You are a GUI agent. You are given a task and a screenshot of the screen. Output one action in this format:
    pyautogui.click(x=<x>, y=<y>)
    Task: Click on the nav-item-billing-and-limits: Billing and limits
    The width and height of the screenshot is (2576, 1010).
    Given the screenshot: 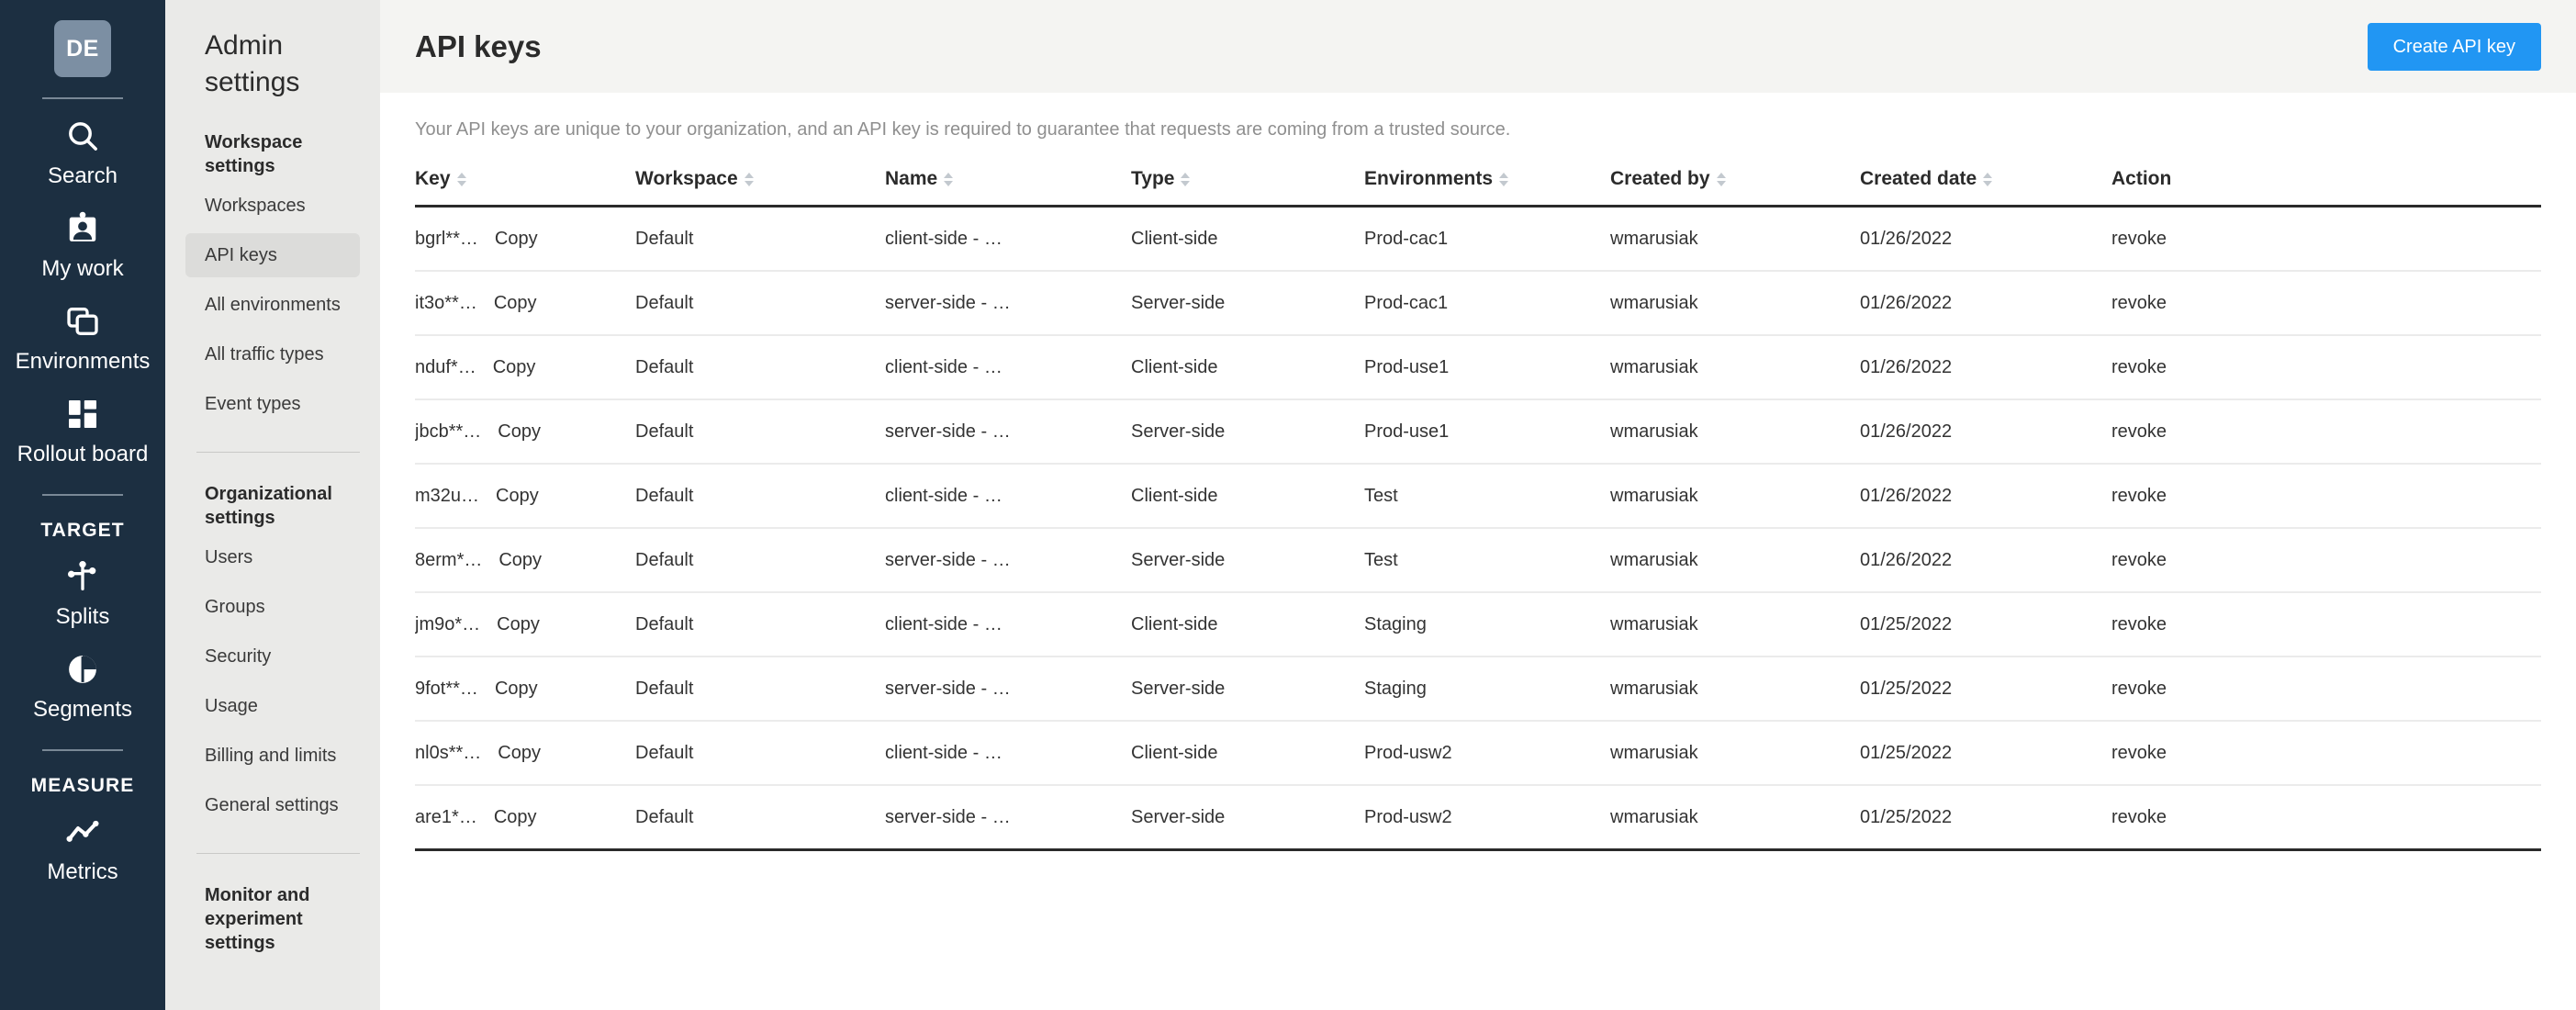 What is the action you would take?
    pyautogui.click(x=272, y=756)
    